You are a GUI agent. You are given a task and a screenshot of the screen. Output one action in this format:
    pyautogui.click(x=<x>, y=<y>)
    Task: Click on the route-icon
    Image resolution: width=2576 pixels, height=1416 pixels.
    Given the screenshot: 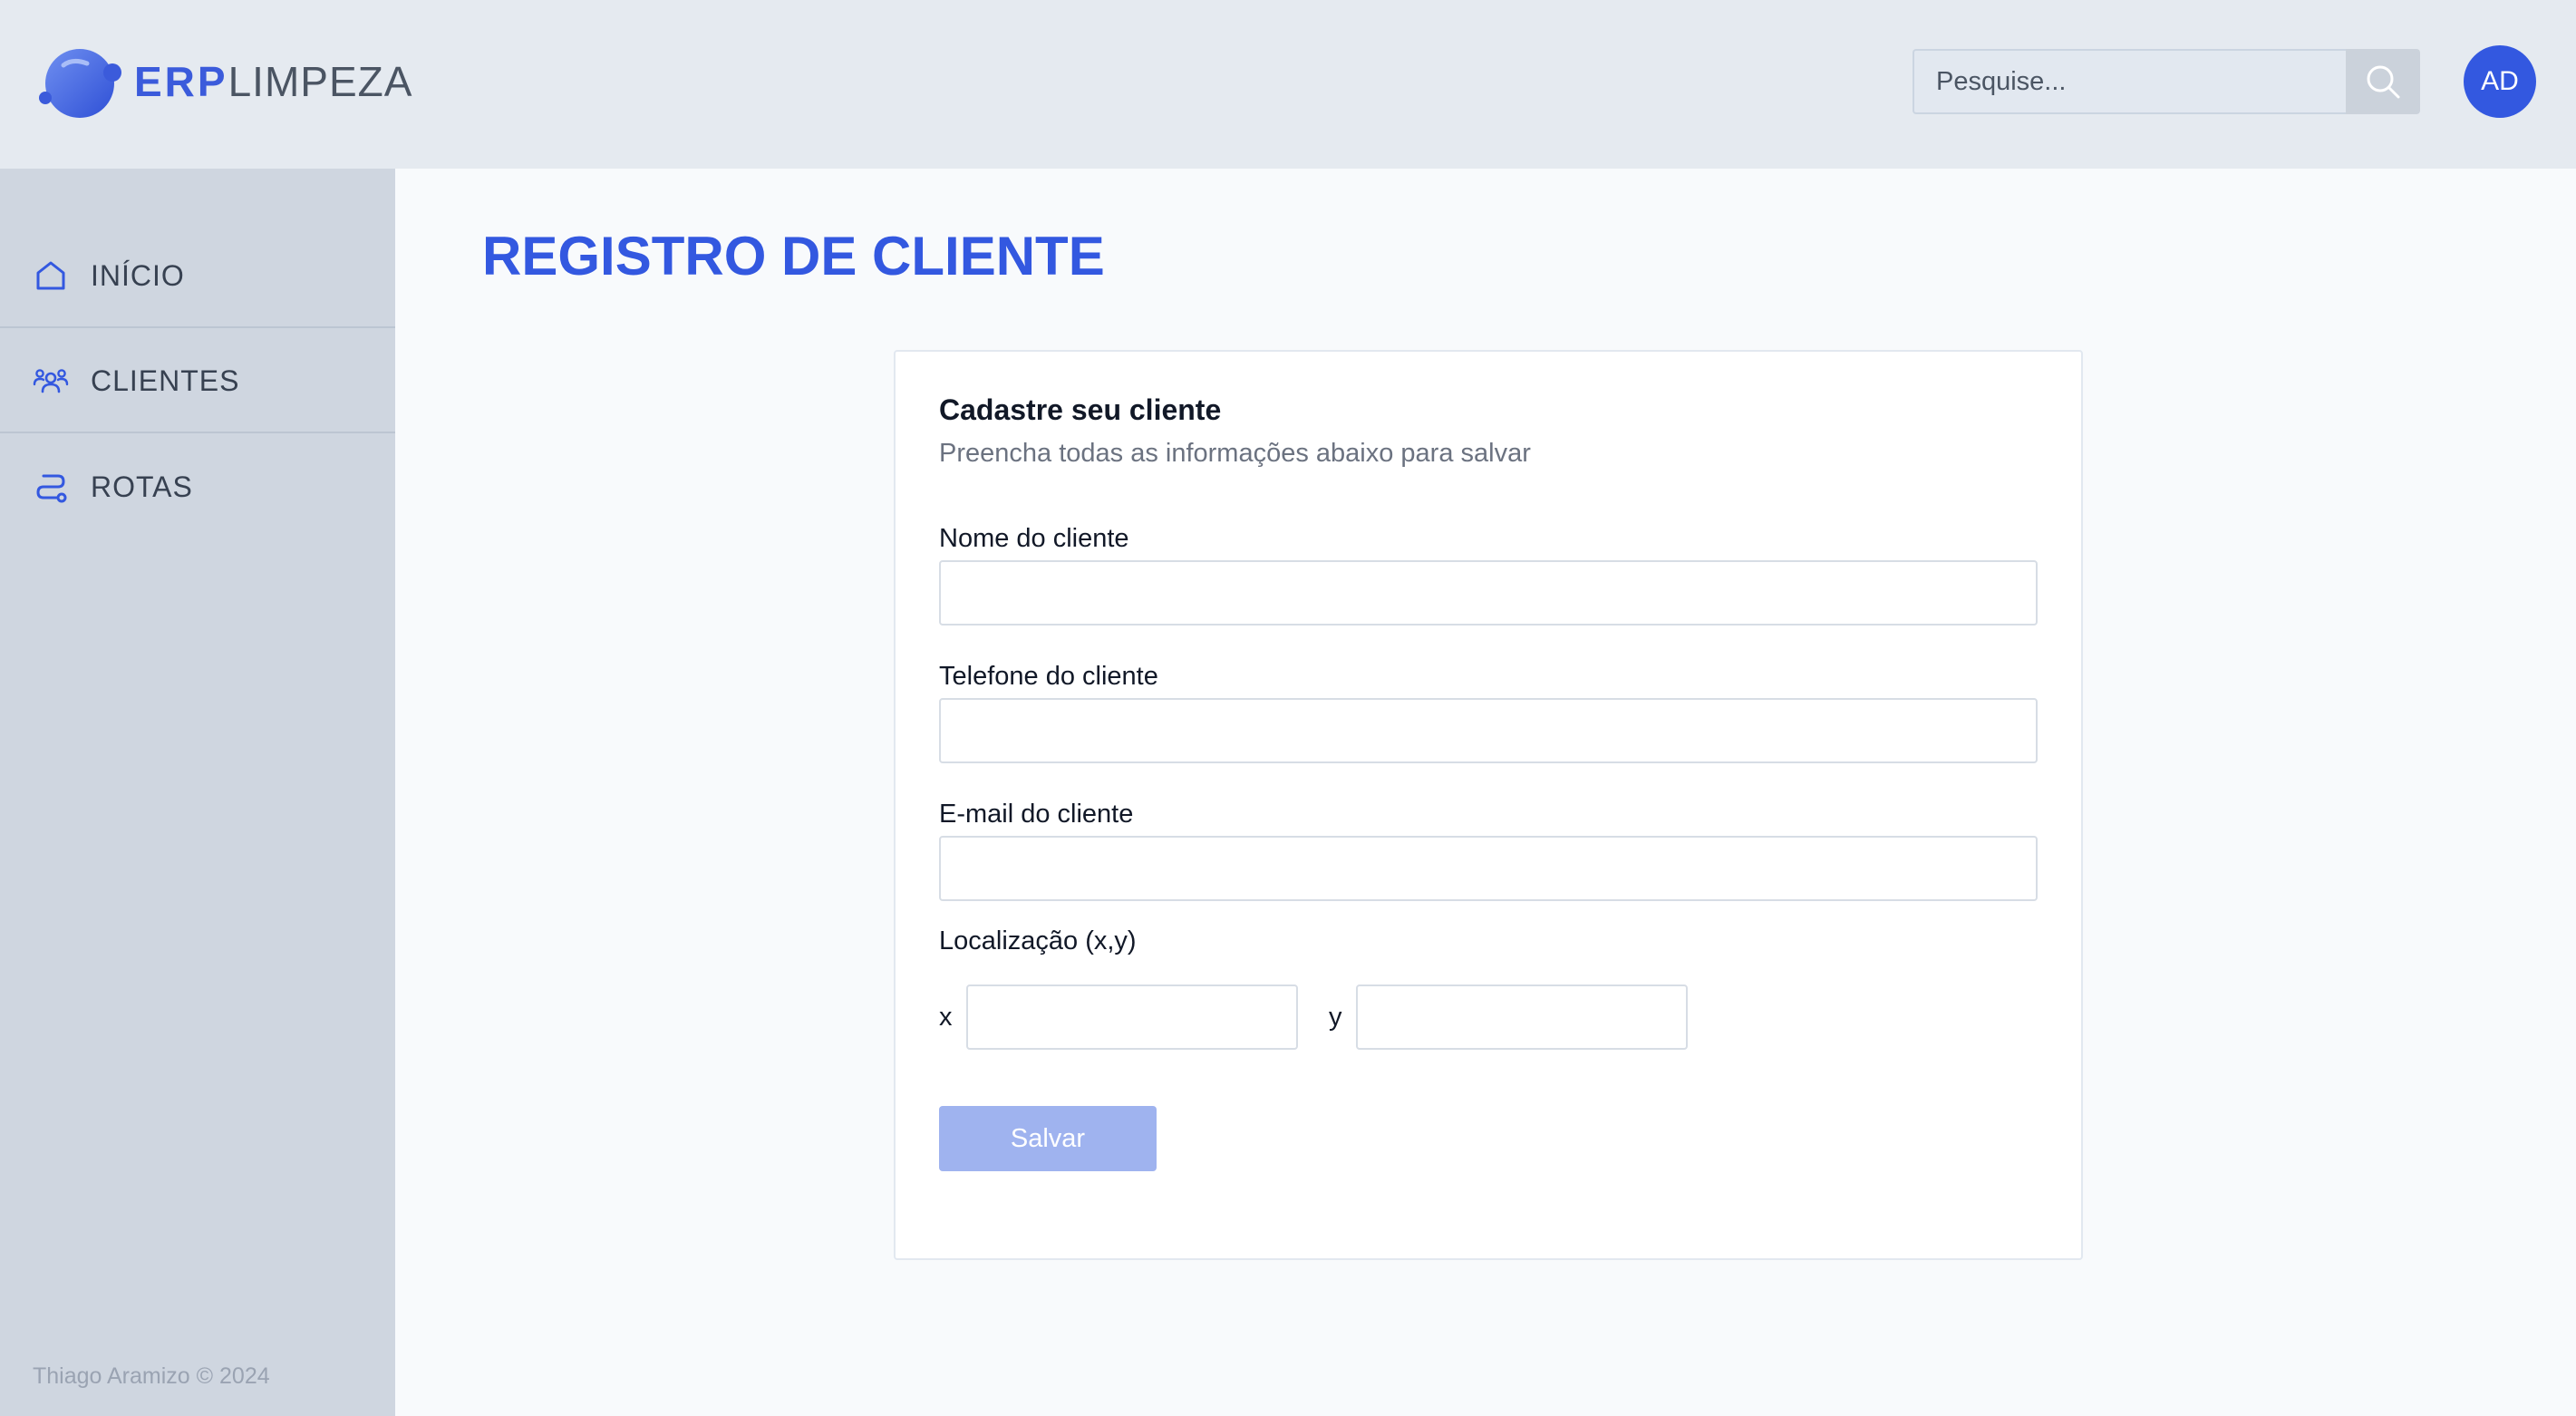 What is the action you would take?
    pyautogui.click(x=51, y=489)
    